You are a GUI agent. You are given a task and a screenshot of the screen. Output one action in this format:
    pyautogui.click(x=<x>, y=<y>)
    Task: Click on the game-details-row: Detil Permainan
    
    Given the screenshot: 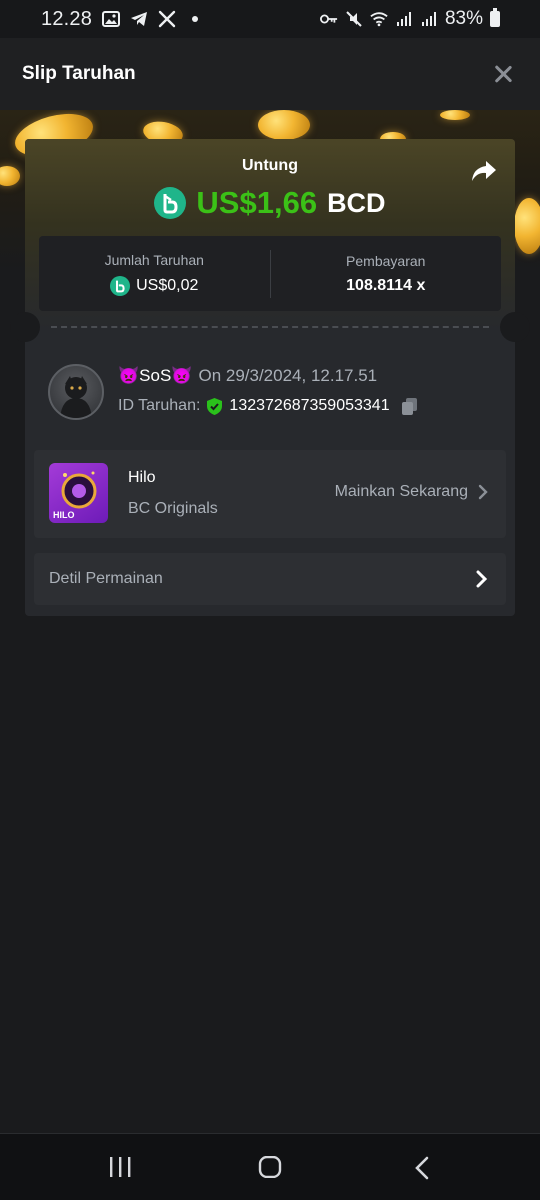 What is the action you would take?
    pyautogui.click(x=270, y=579)
    